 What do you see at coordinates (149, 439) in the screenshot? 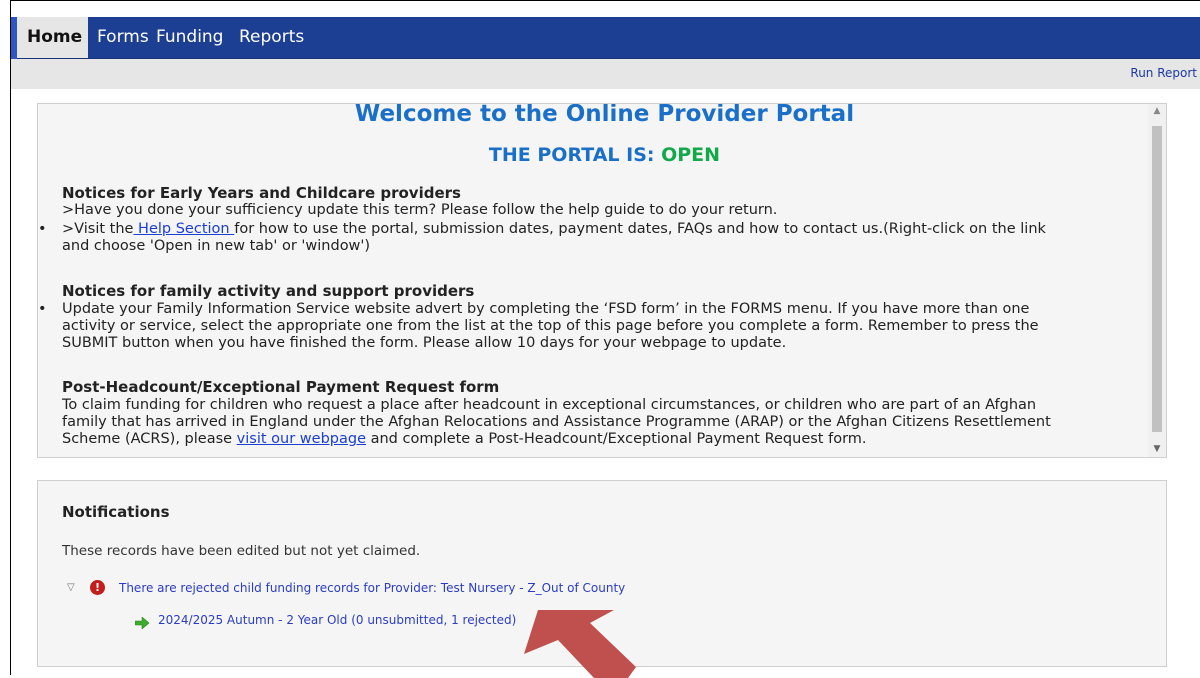
I see `notice-text-part: Scheme (ACRS), please` at bounding box center [149, 439].